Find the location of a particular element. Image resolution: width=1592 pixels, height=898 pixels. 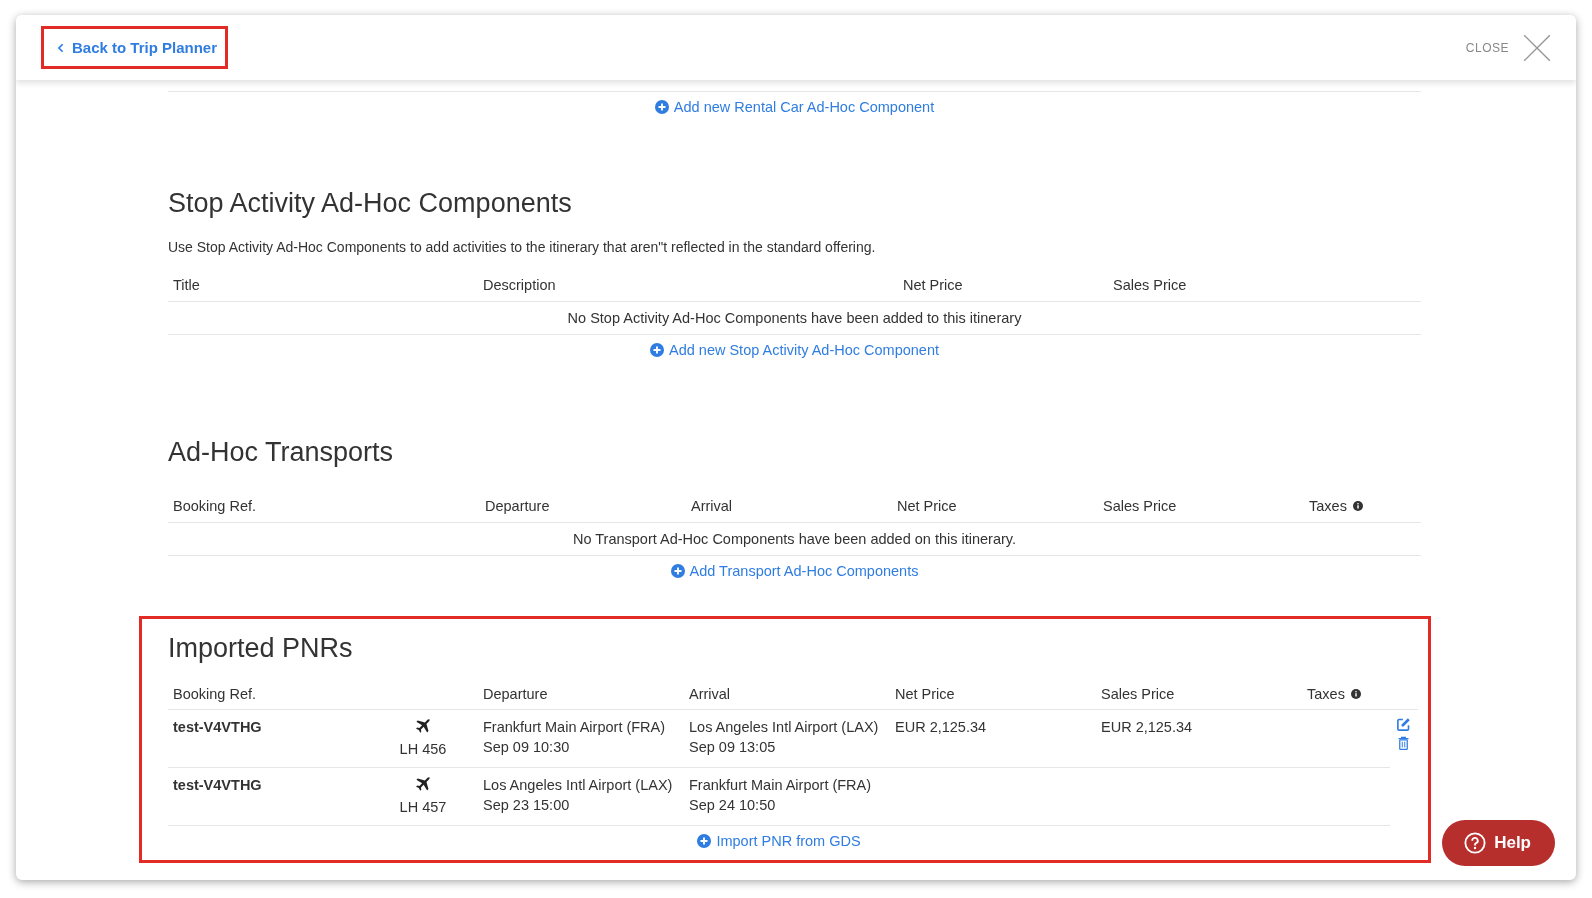

column-header: Title is located at coordinates (186, 285).